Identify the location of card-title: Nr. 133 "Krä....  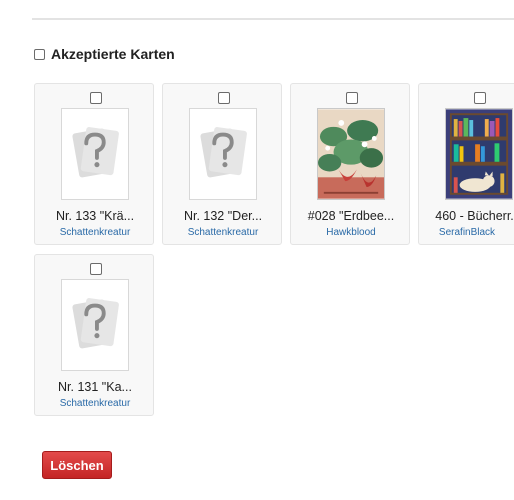
(94, 216).